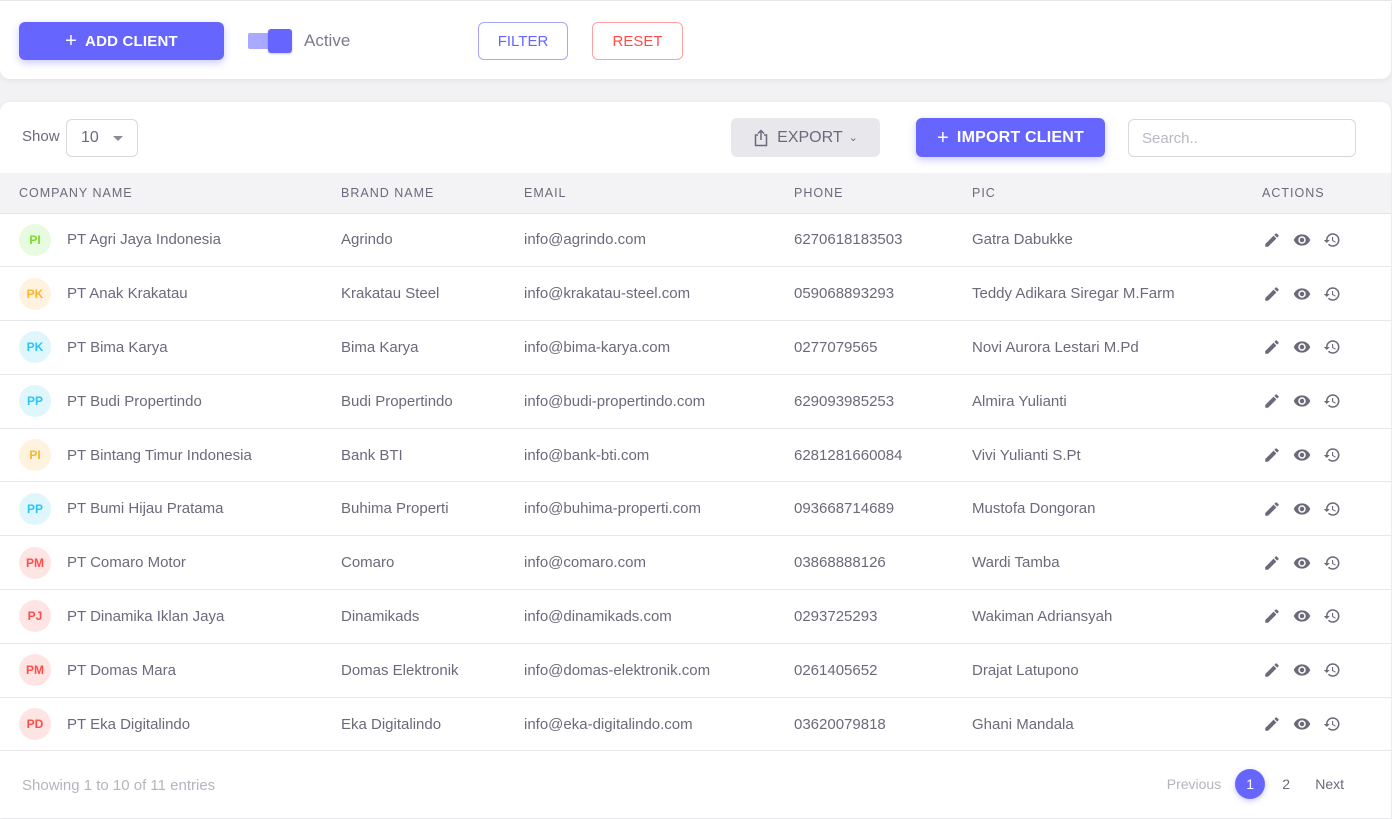  I want to click on plus-icon: +, so click(71, 41).